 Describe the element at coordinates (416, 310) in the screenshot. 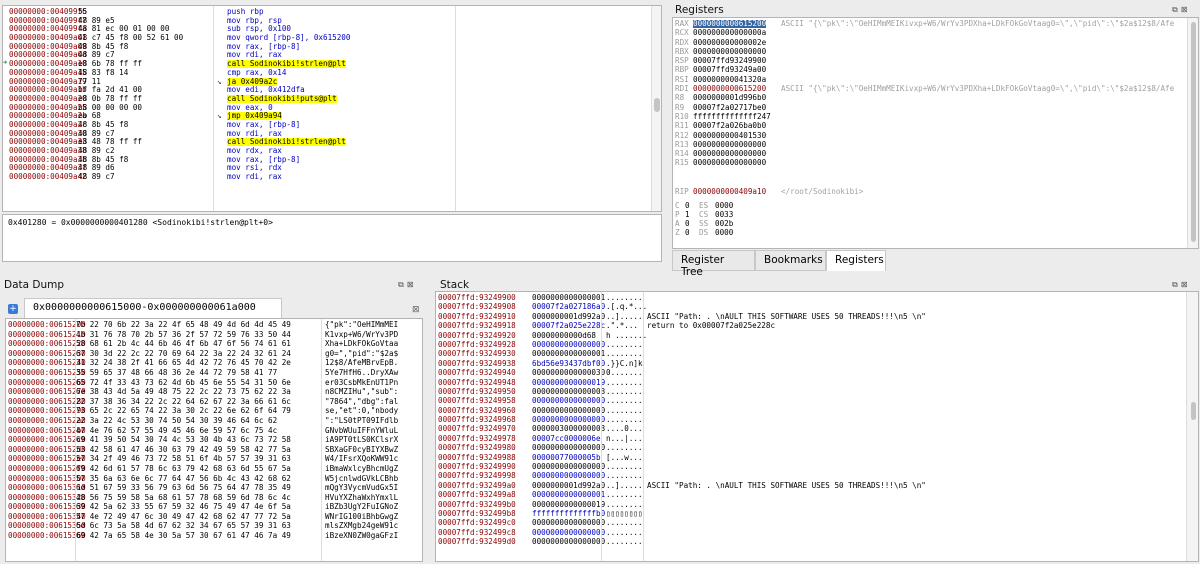

I see `close-tab-icon: ⊠` at that location.